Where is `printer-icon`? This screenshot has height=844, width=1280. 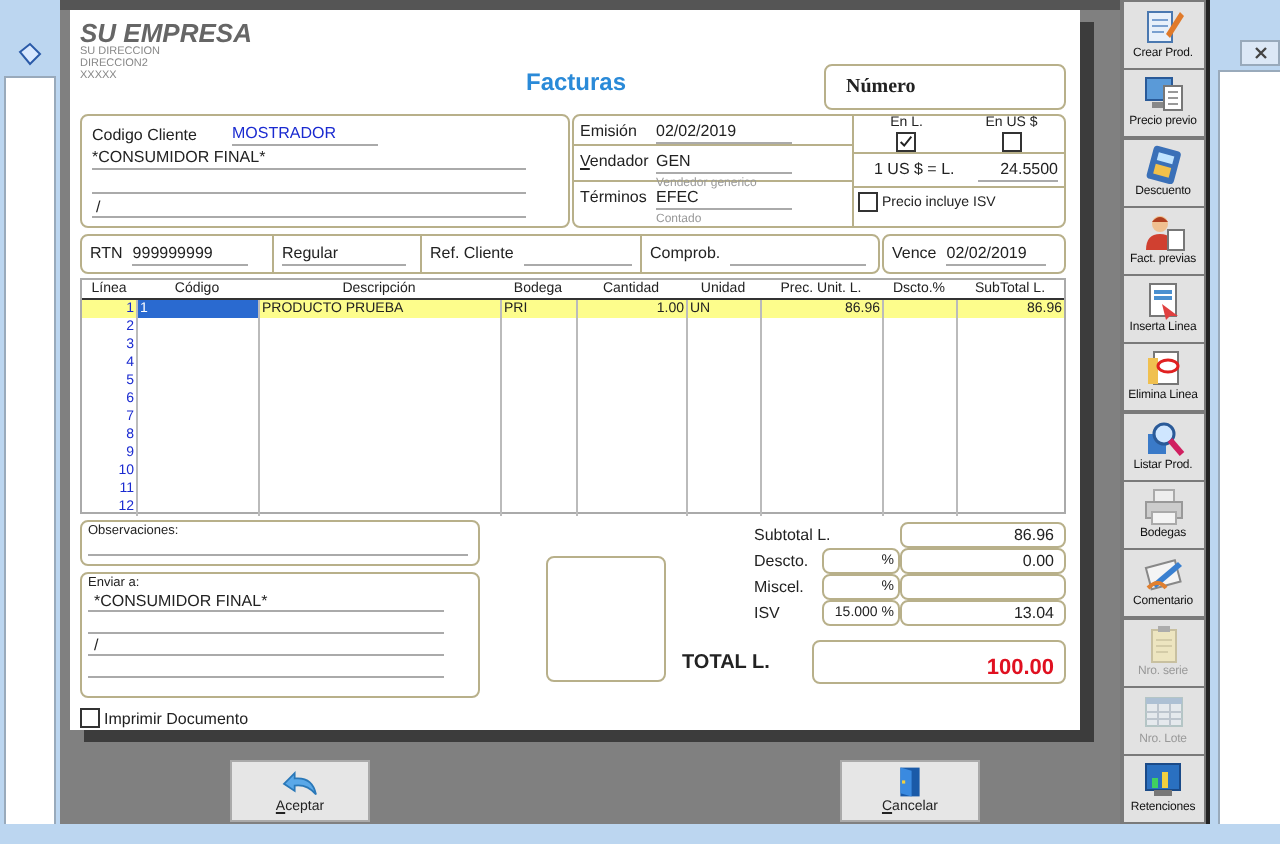
printer-icon is located at coordinates (1163, 506).